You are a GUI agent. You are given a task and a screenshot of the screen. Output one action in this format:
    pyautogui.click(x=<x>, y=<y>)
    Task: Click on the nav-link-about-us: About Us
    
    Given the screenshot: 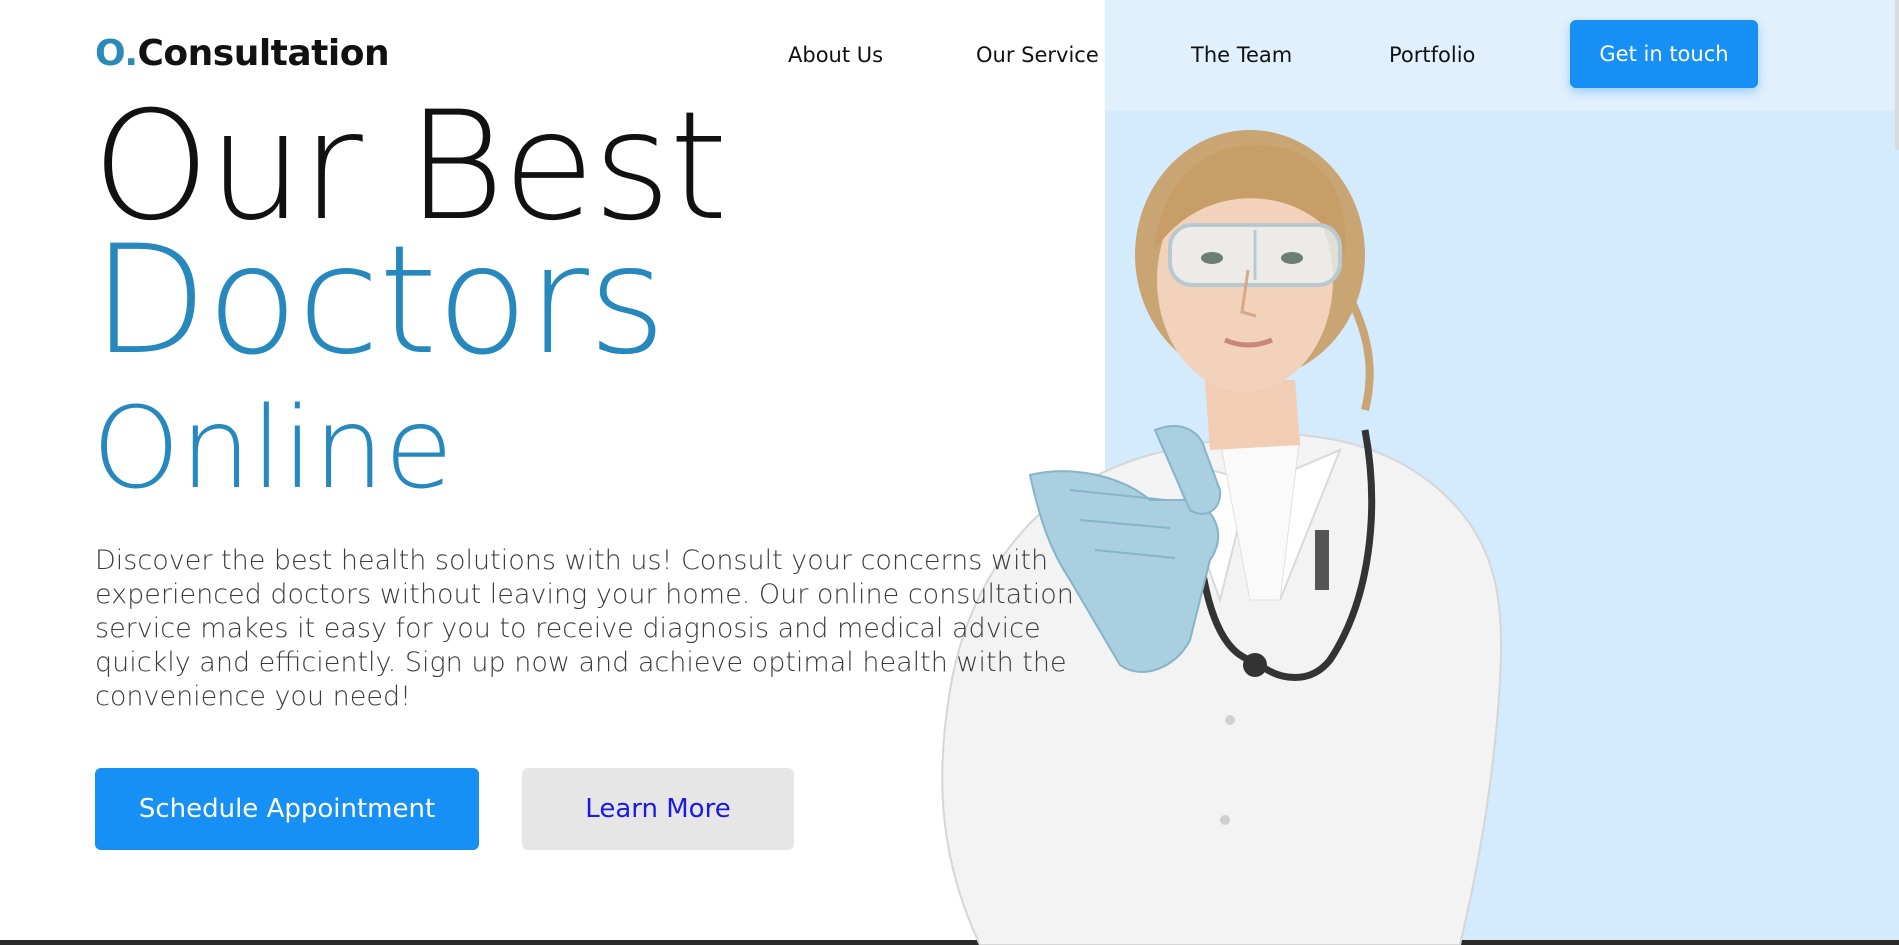 What is the action you would take?
    pyautogui.click(x=835, y=55)
    